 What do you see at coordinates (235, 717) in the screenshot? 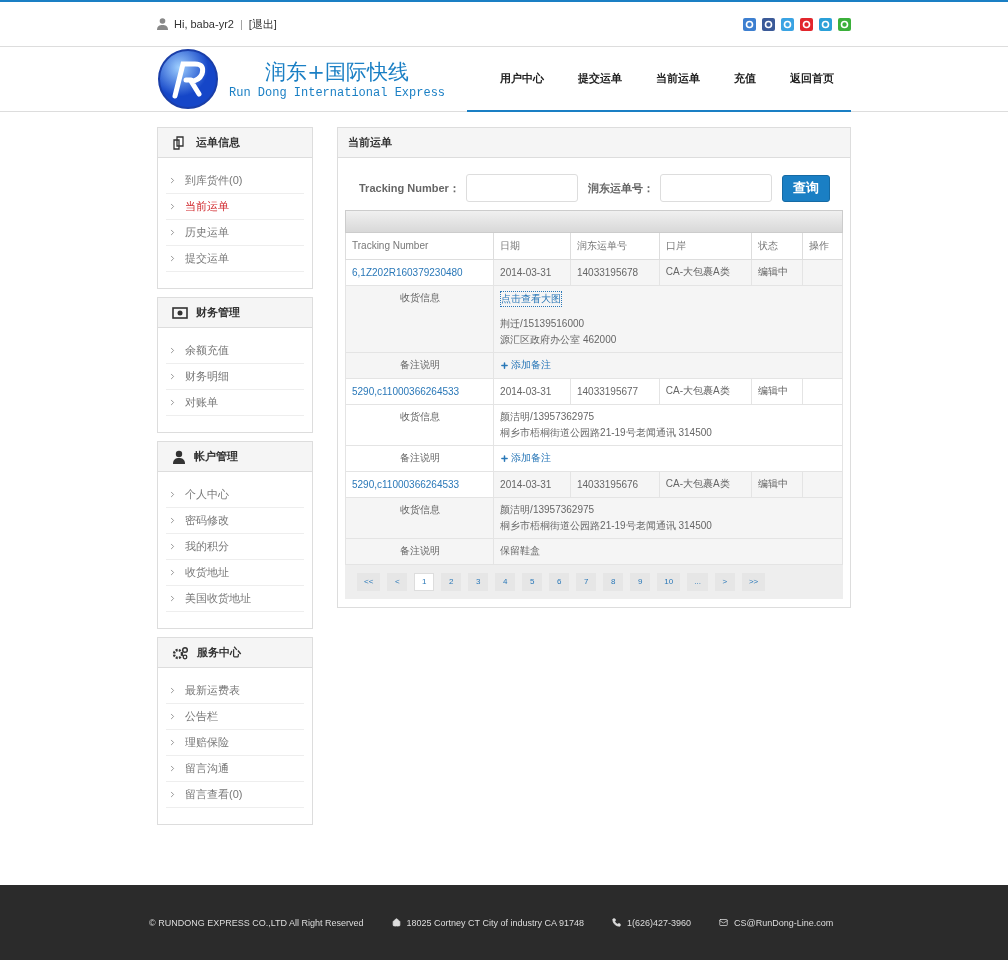
I see `sidebar-item: 公告栏` at bounding box center [235, 717].